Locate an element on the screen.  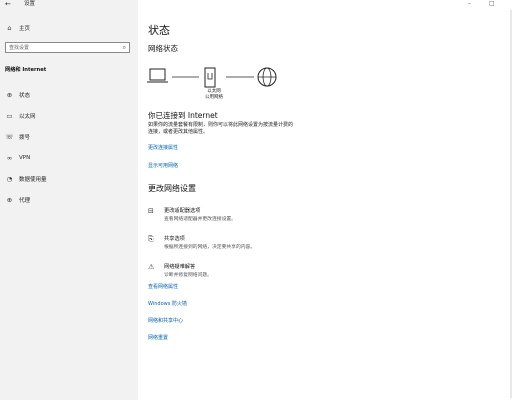
title-bar: ← 设置 is located at coordinates (69, 5).